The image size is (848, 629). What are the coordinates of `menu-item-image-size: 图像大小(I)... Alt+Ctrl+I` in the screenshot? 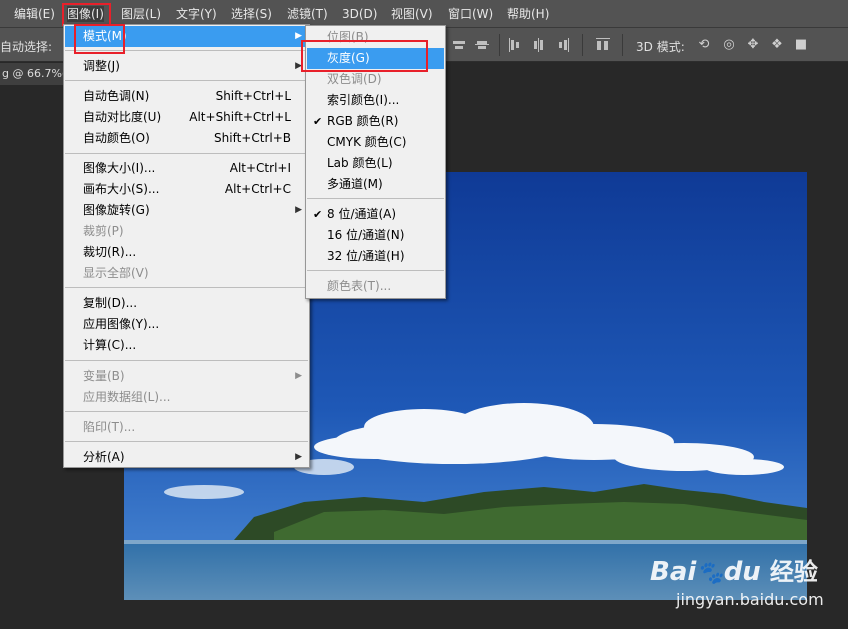 It's located at (186, 168).